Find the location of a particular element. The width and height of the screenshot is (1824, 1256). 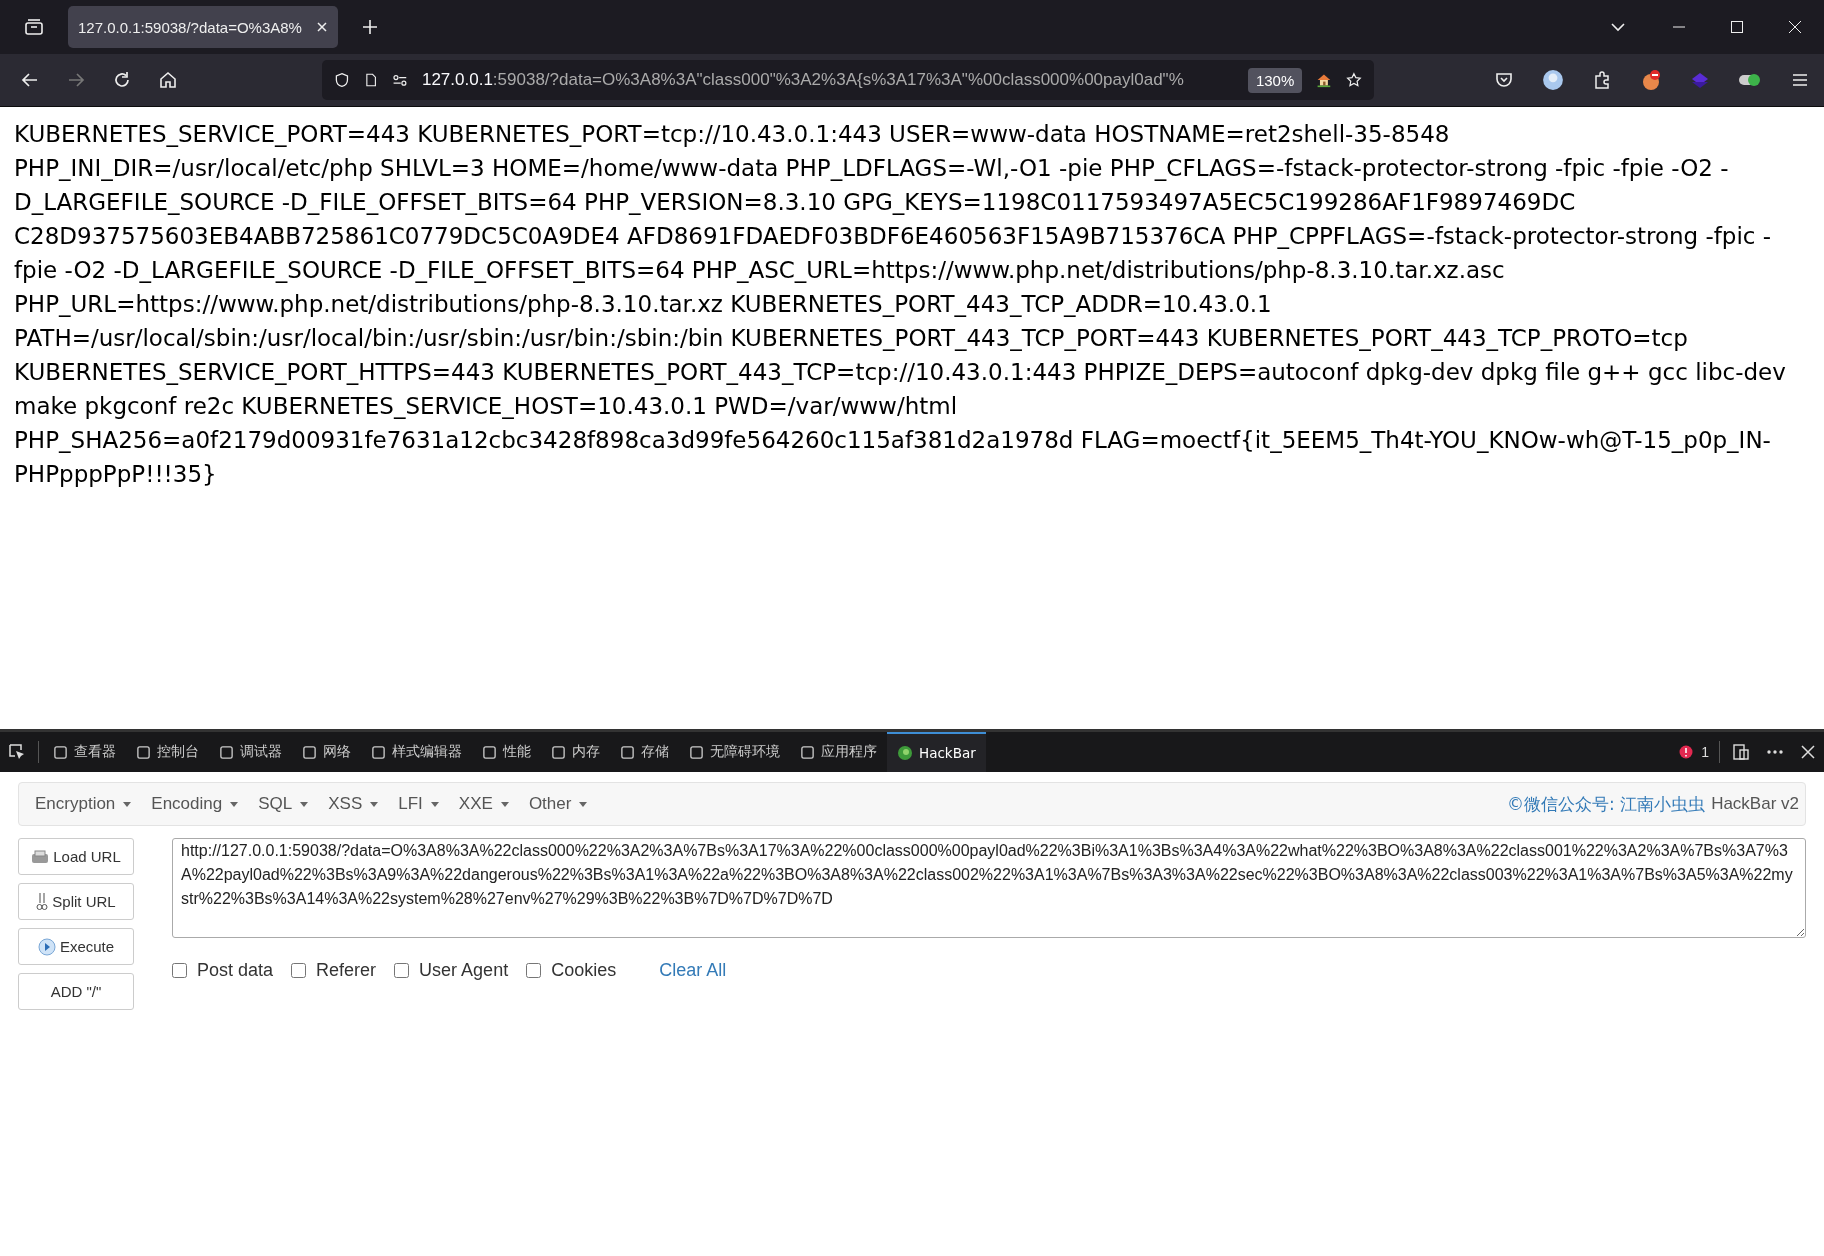

browser-tab: 127.0.0.1:59038/?data=O%3A8% is located at coordinates (203, 27).